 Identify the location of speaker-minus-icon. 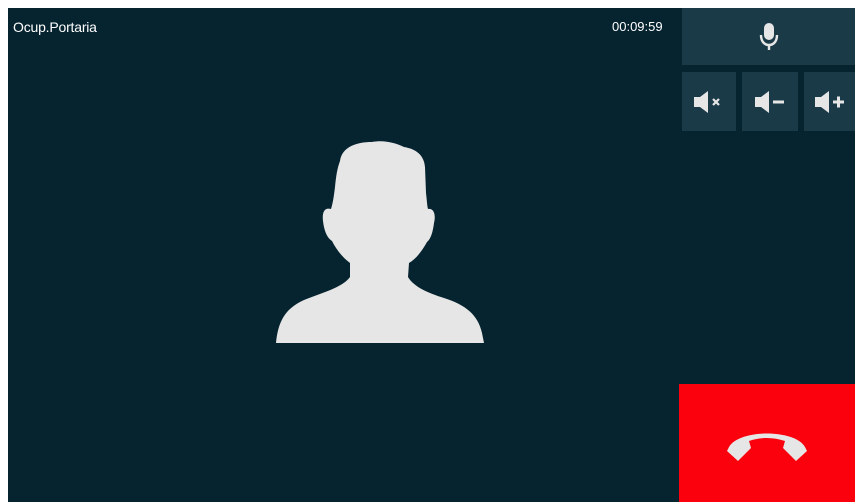
(769, 101).